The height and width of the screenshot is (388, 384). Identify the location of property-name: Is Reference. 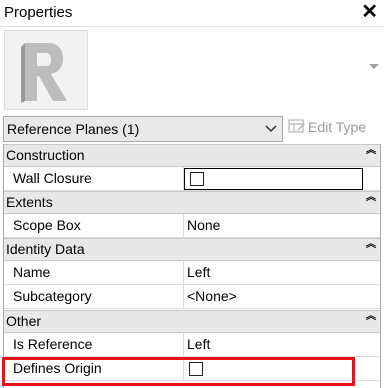
(53, 344).